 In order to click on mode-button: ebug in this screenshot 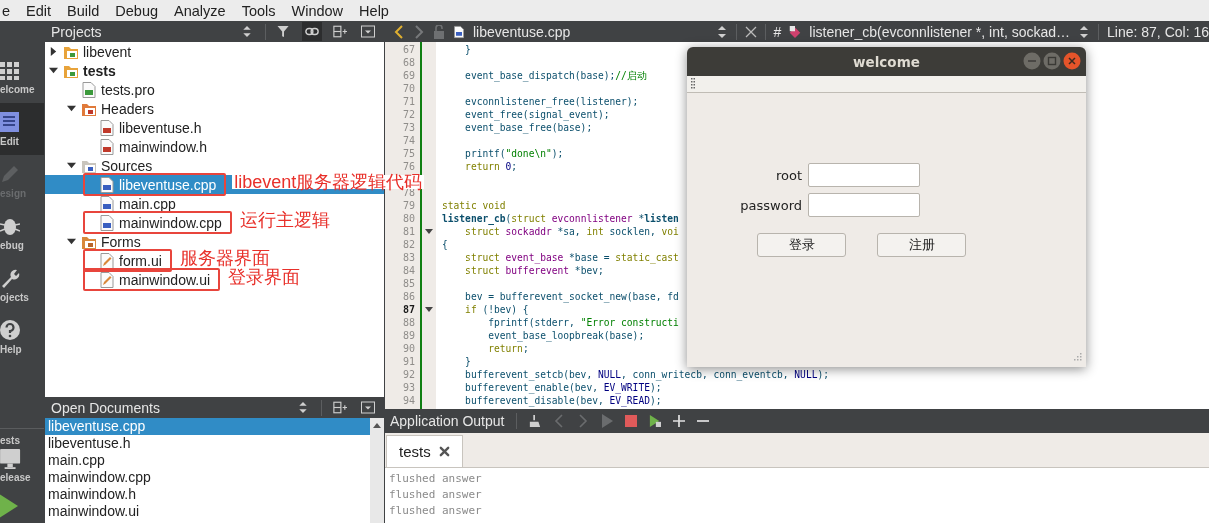, I will do `click(22, 233)`.